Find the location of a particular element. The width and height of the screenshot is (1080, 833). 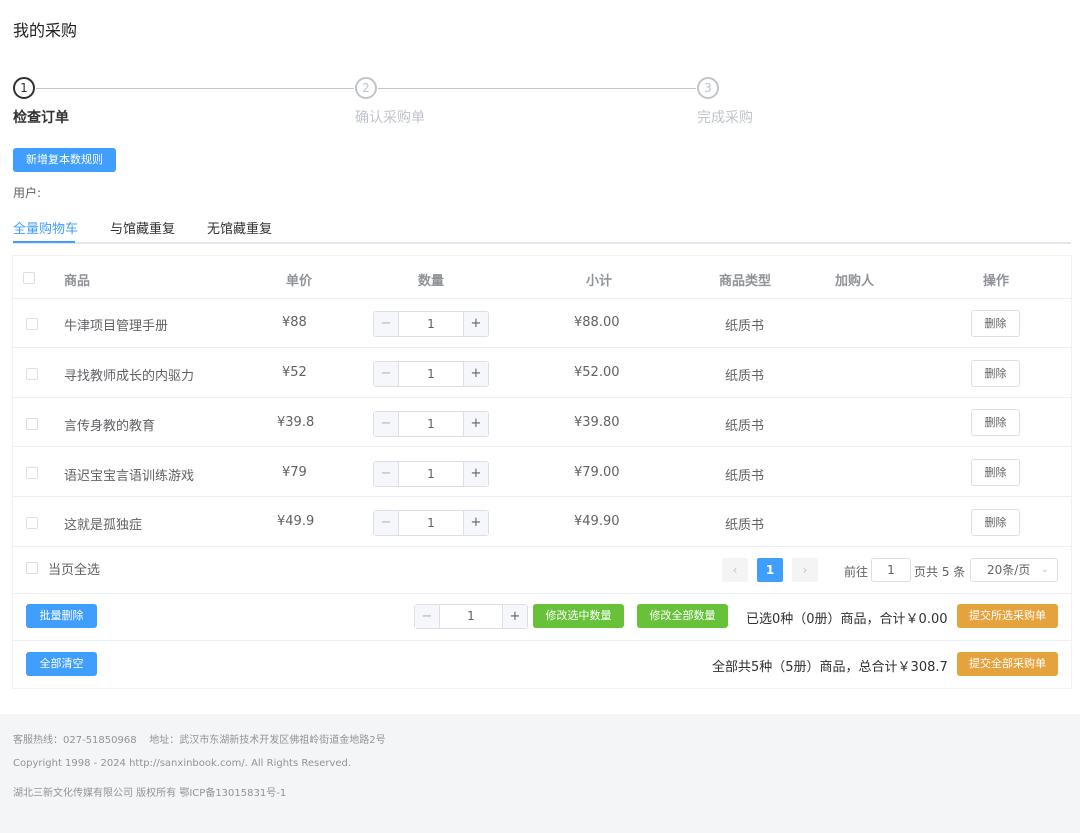

batch-delete-button: 批量删除 is located at coordinates (61, 616).